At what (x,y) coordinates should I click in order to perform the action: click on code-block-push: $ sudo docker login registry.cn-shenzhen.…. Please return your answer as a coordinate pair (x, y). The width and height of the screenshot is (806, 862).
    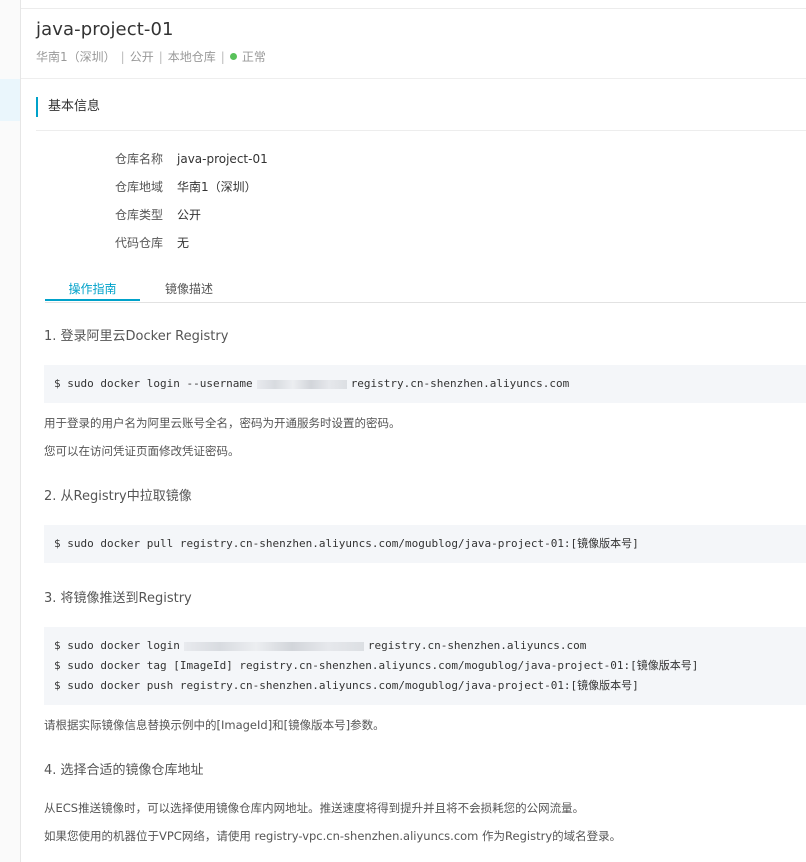
    Looking at the image, I should click on (425, 666).